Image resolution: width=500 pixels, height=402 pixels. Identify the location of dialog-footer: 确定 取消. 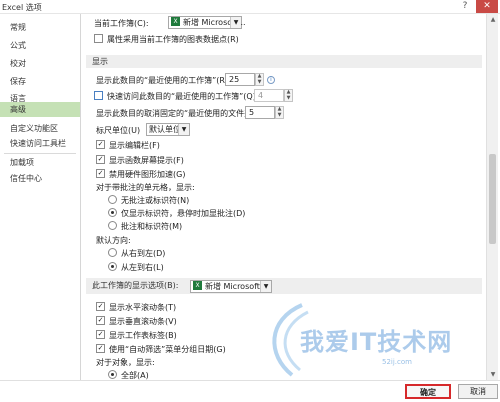
(250, 391).